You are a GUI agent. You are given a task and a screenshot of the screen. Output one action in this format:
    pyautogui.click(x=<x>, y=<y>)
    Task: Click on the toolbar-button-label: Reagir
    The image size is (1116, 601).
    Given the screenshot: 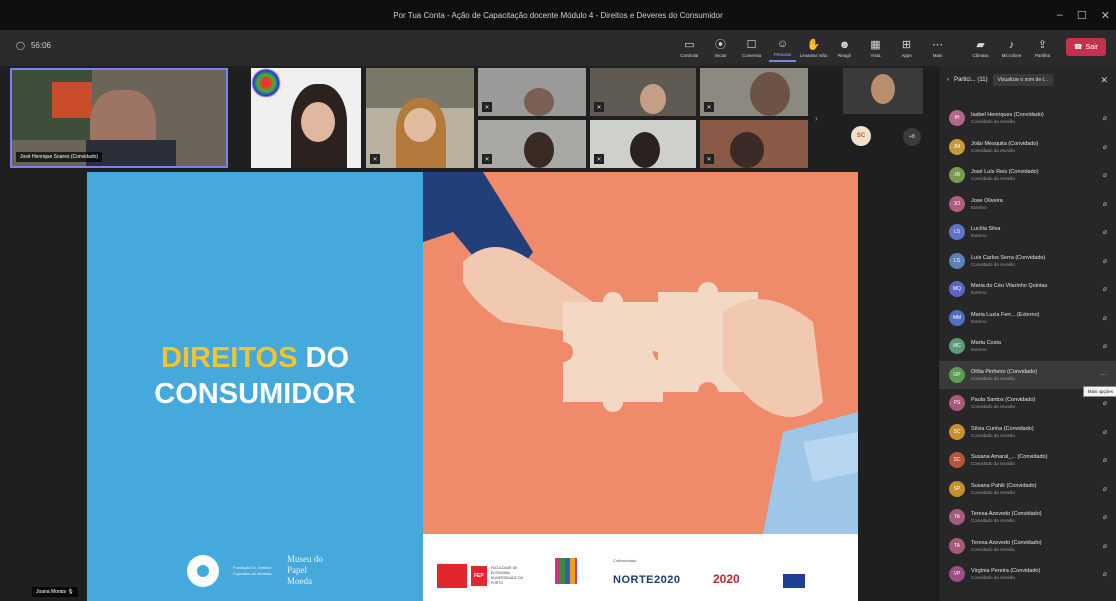 What is the action you would take?
    pyautogui.click(x=844, y=55)
    